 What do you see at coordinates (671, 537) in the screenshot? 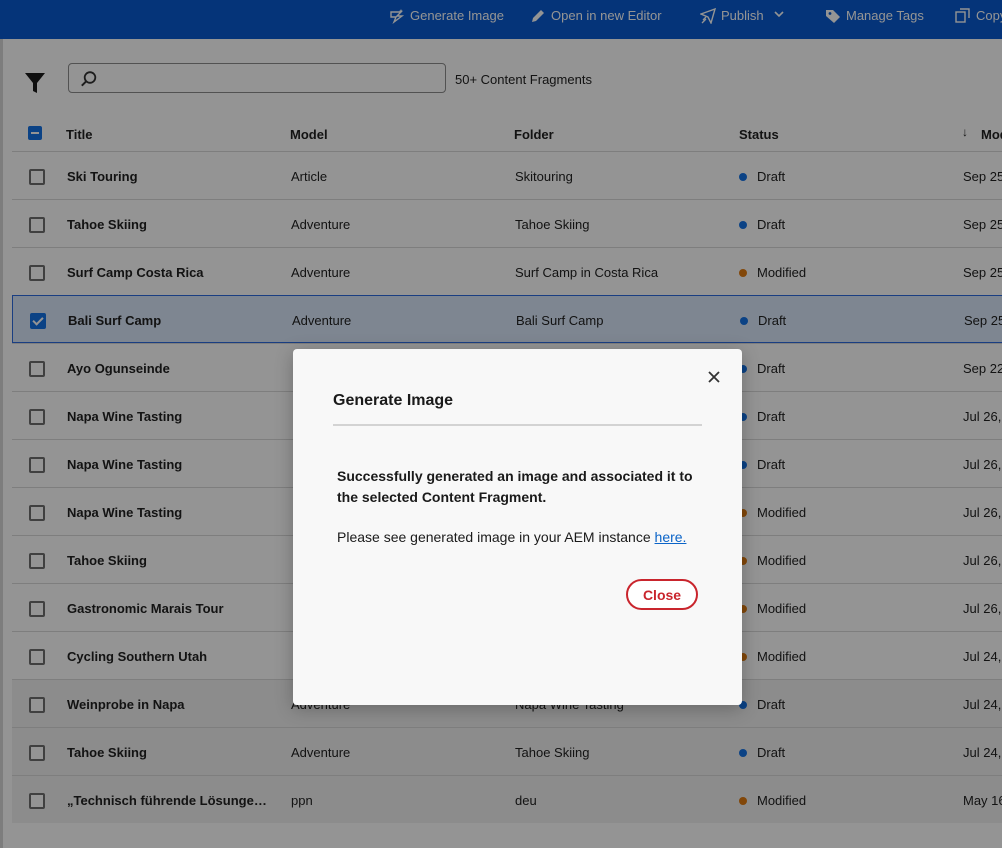
I see `here-link: here.` at bounding box center [671, 537].